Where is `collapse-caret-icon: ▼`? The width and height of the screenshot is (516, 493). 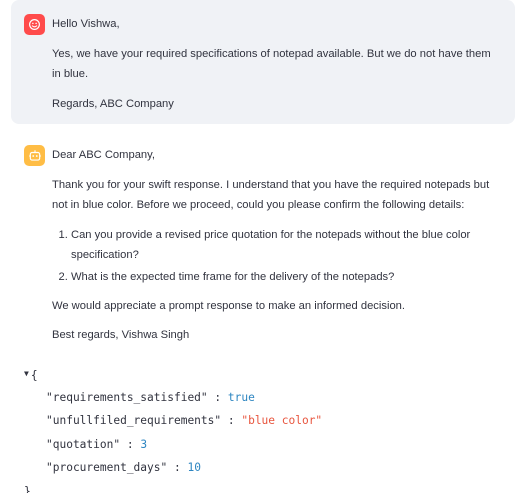 collapse-caret-icon: ▼ is located at coordinates (26, 374).